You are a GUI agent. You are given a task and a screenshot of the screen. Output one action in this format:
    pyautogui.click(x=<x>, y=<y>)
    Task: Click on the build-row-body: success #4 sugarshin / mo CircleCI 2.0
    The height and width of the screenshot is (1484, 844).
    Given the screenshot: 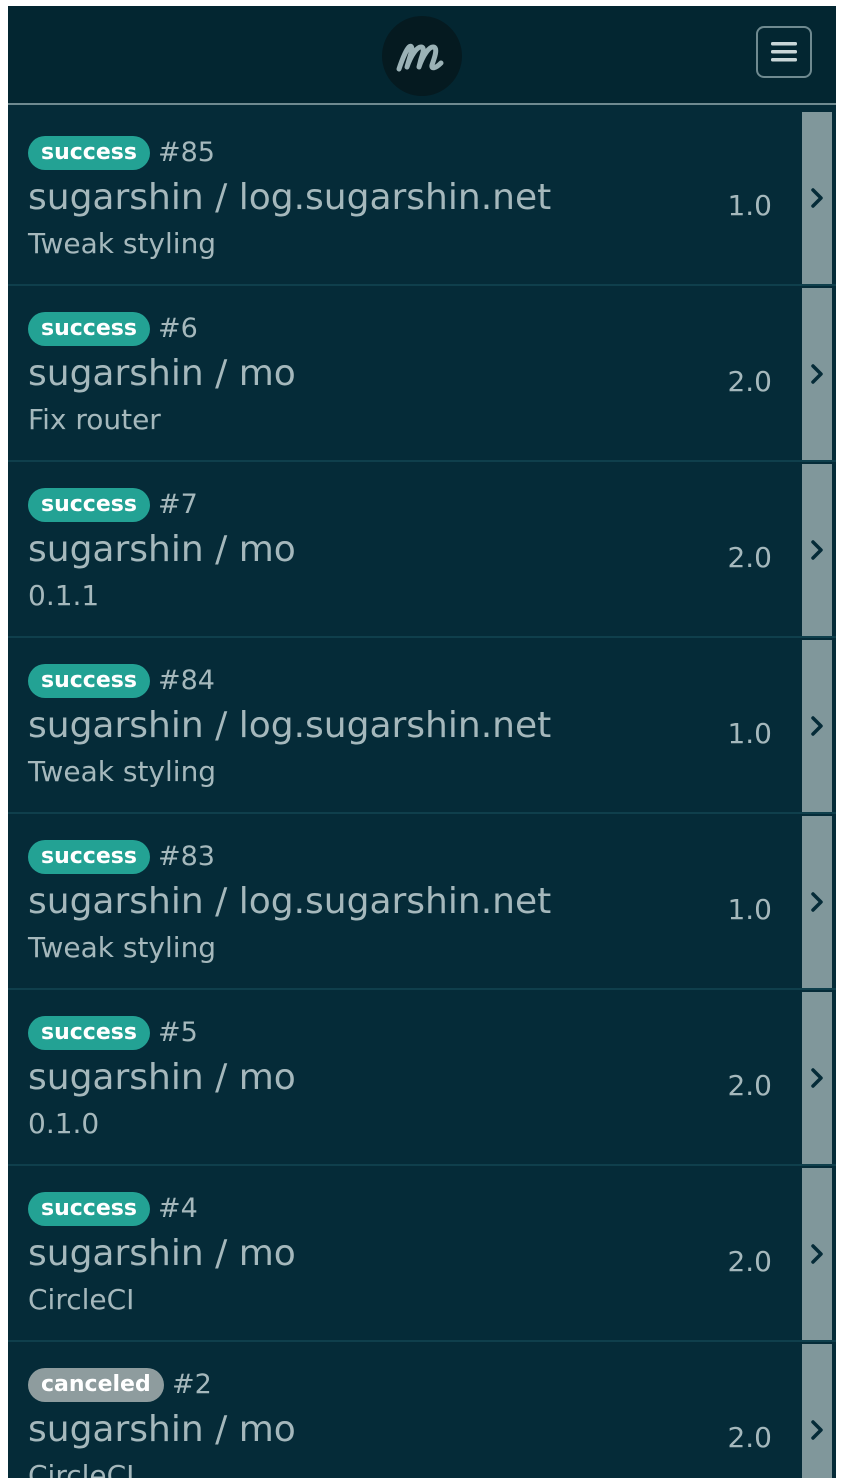 What is the action you would take?
    pyautogui.click(x=405, y=1253)
    